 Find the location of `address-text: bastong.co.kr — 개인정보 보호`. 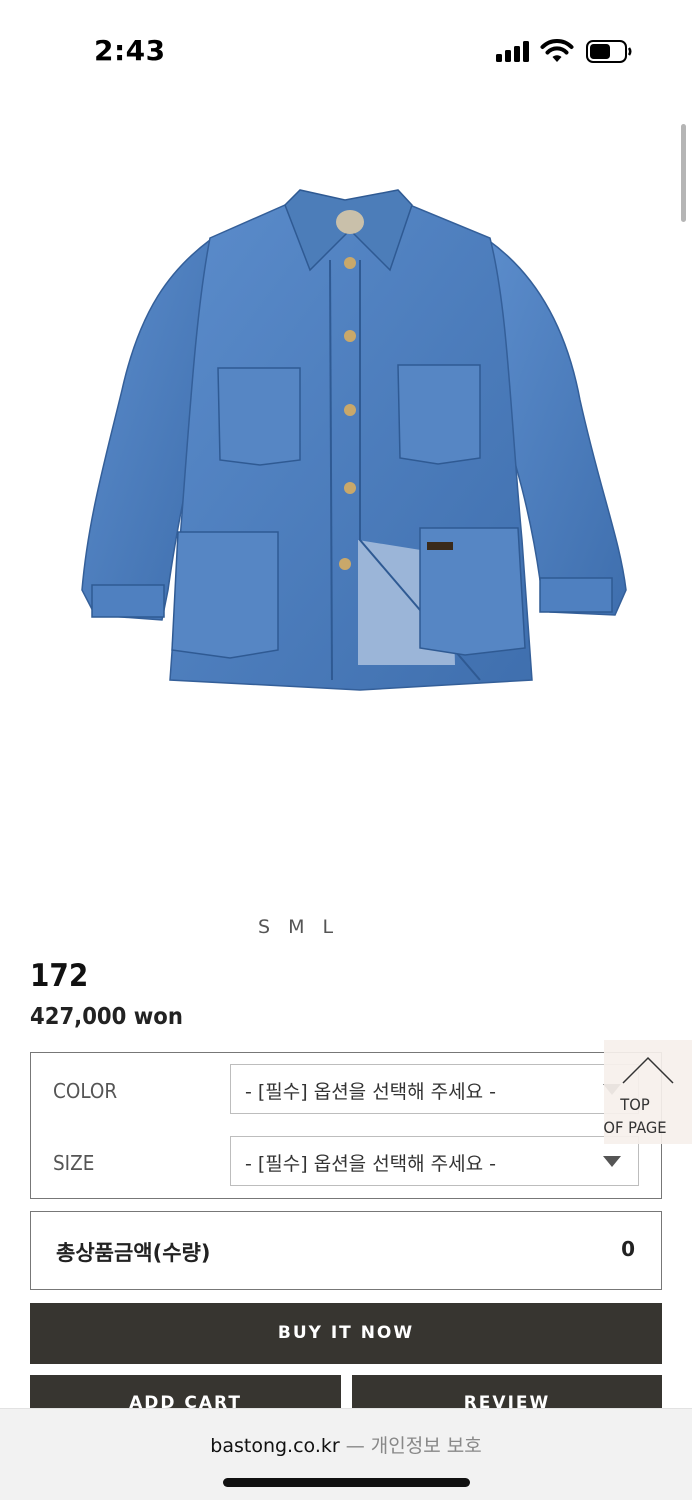

address-text: bastong.co.kr — 개인정보 보호 is located at coordinates (346, 1444).